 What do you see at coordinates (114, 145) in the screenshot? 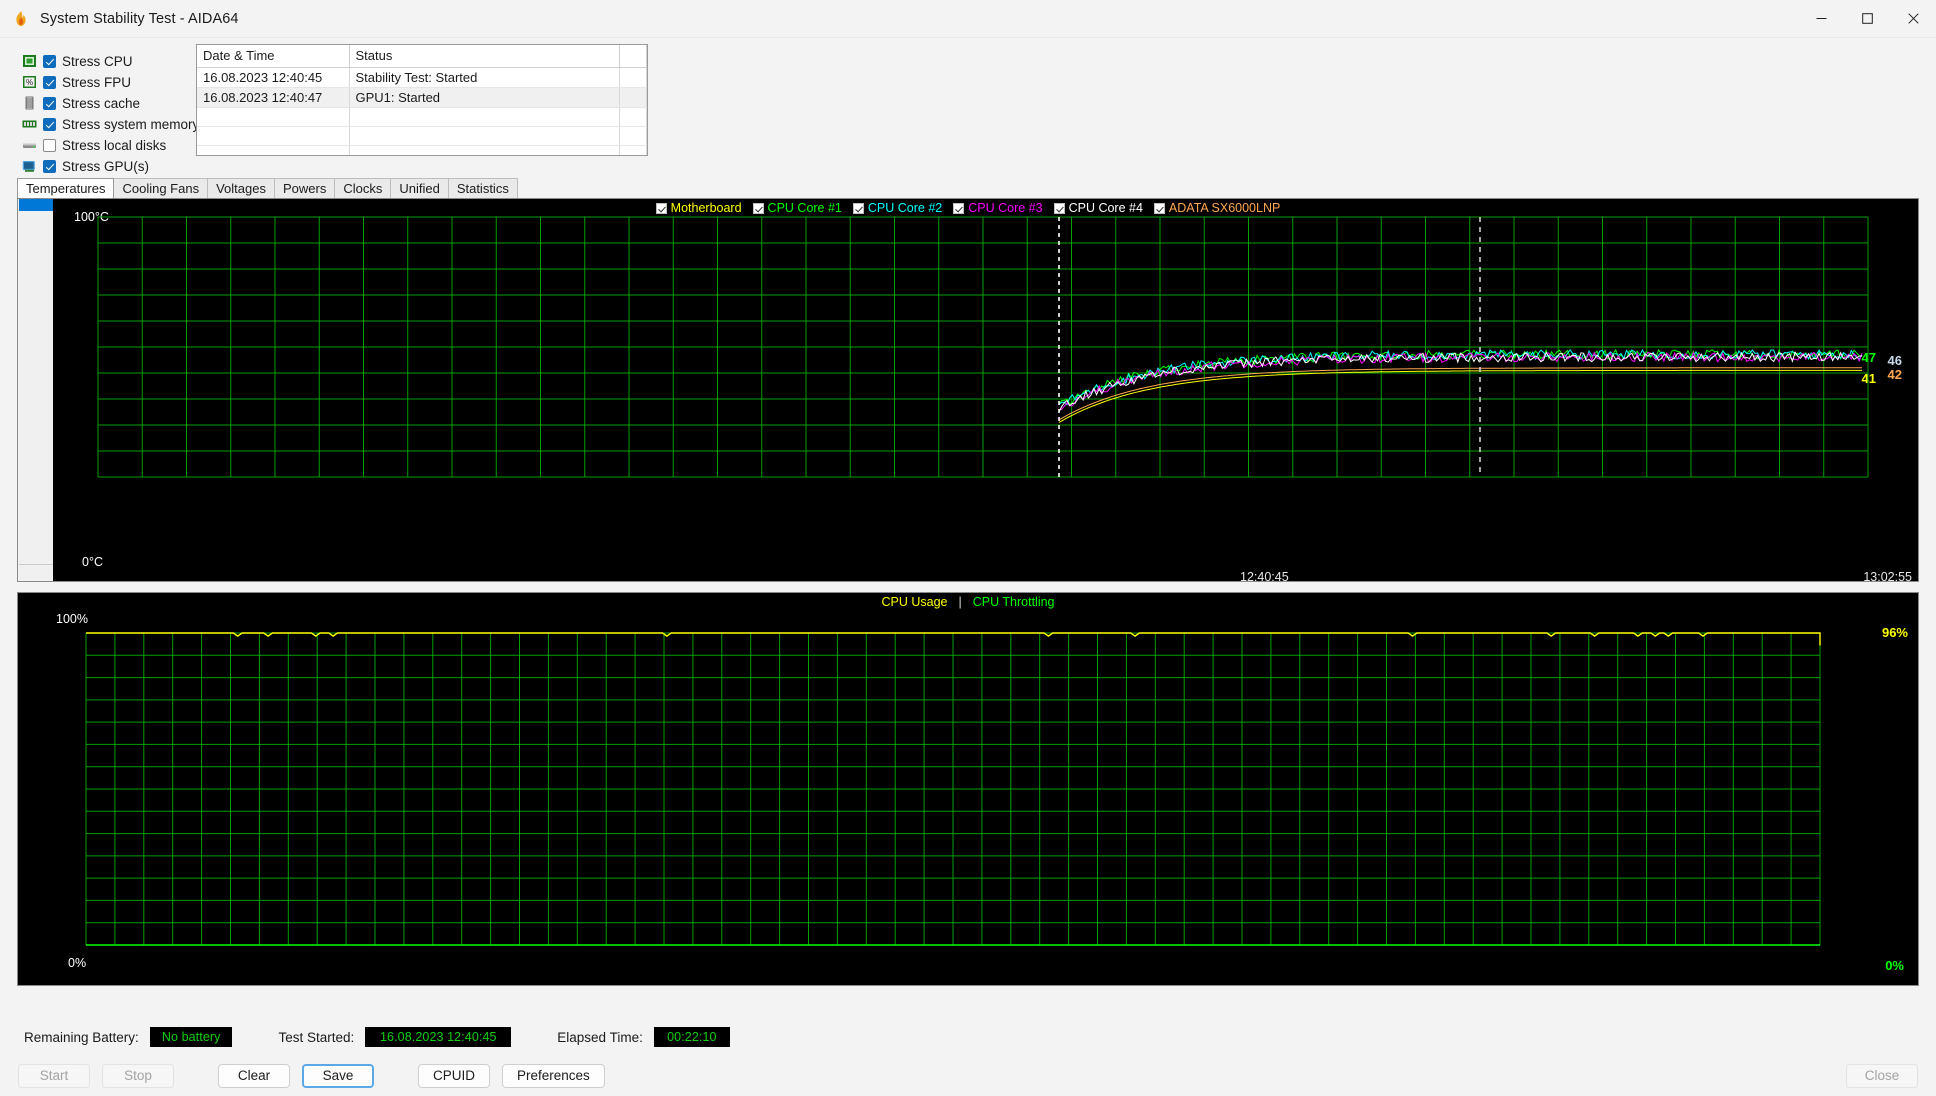
I see `stress-disks-label: Stress local disks` at bounding box center [114, 145].